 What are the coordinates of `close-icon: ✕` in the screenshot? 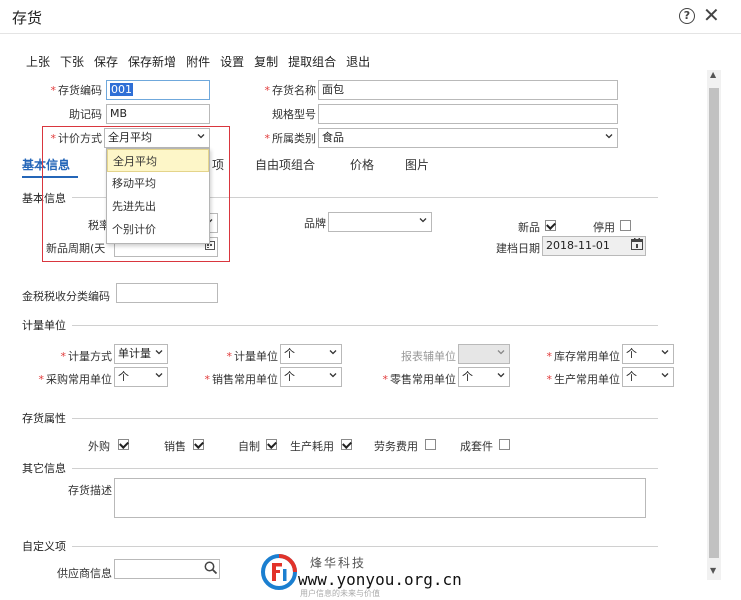 It's located at (711, 15).